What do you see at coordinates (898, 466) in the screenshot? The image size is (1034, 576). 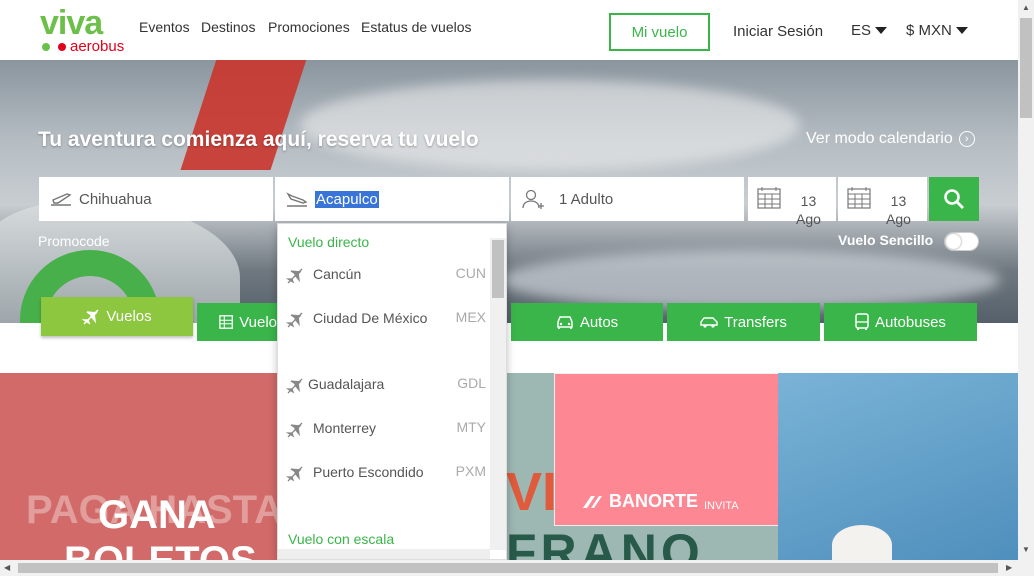 I see `promo-banner-beach` at bounding box center [898, 466].